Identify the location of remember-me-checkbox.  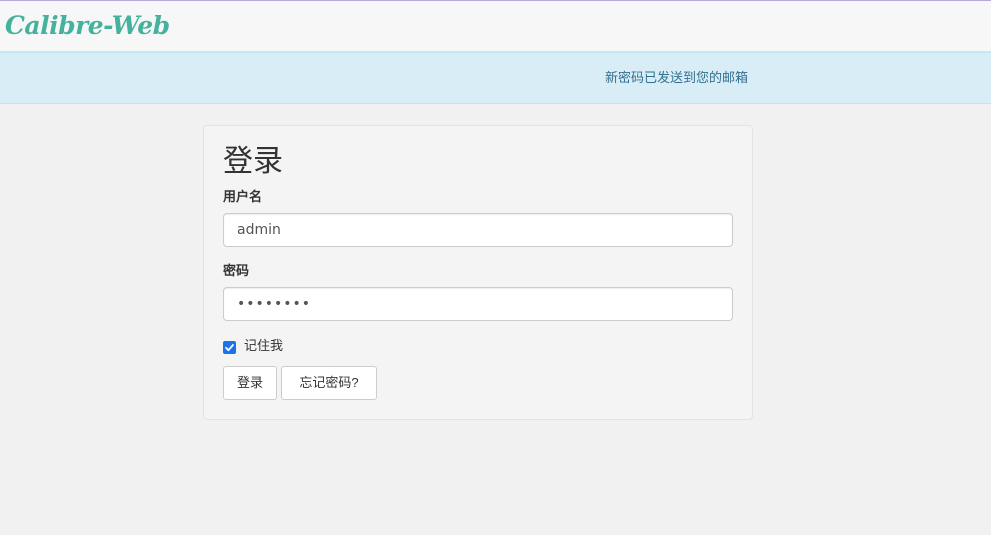
(229, 347).